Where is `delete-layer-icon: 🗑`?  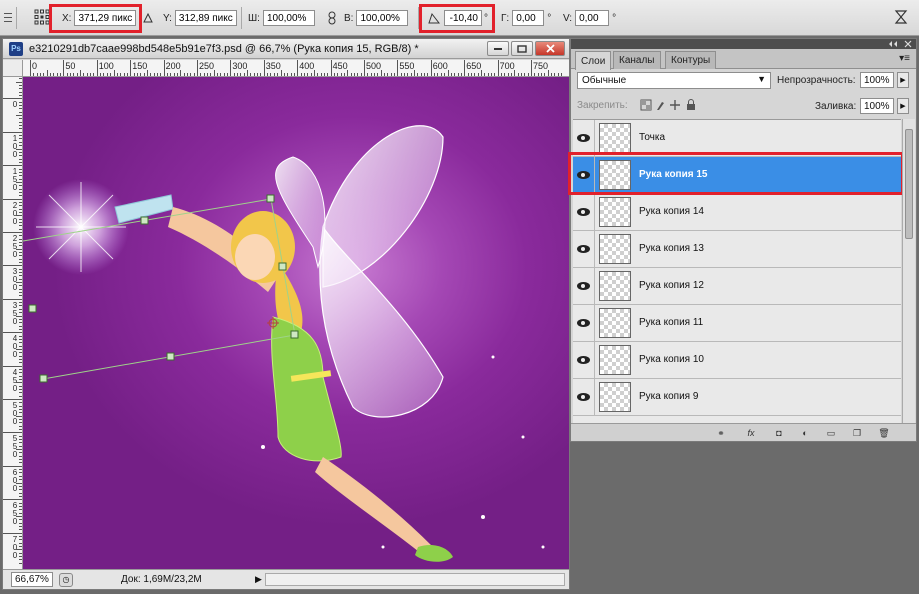 delete-layer-icon: 🗑 is located at coordinates (884, 433).